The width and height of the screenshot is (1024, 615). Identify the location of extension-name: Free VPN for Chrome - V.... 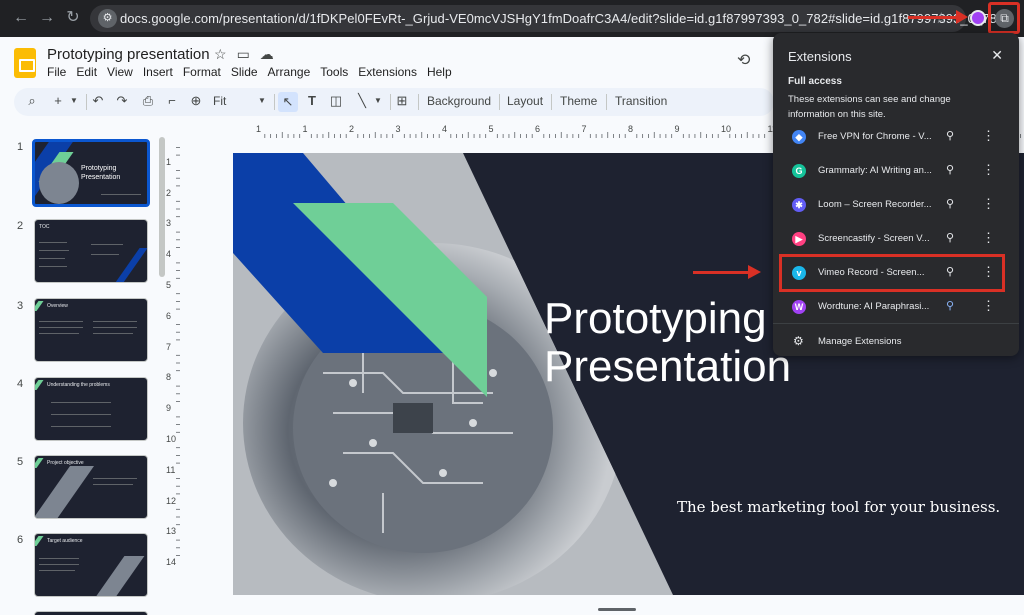
(875, 136).